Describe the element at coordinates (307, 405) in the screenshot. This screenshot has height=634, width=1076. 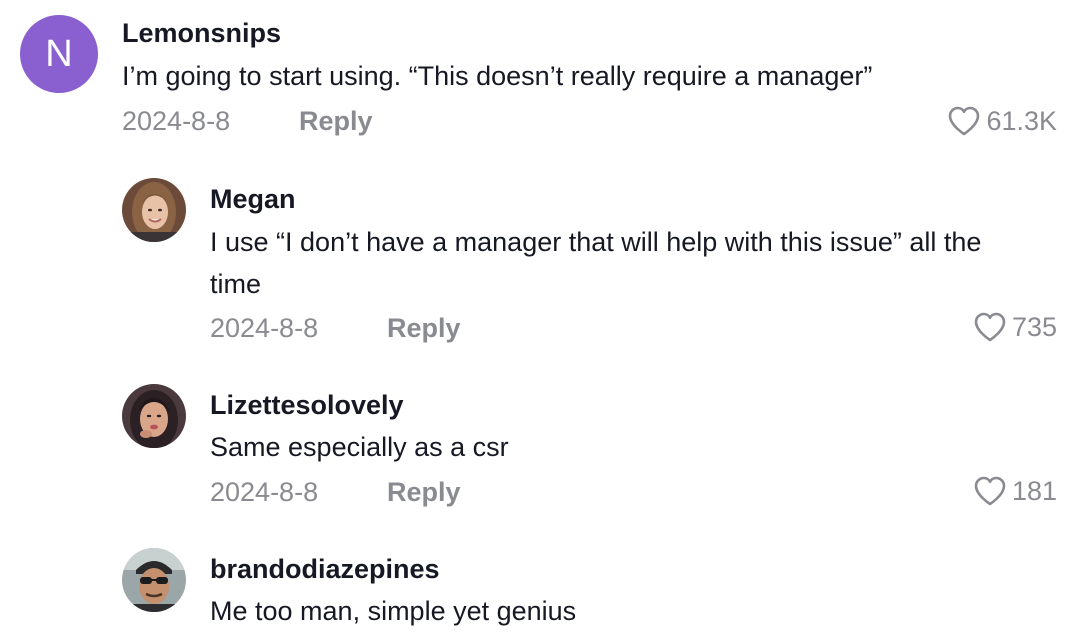
I see `comment-username: Lizettesolovely` at that location.